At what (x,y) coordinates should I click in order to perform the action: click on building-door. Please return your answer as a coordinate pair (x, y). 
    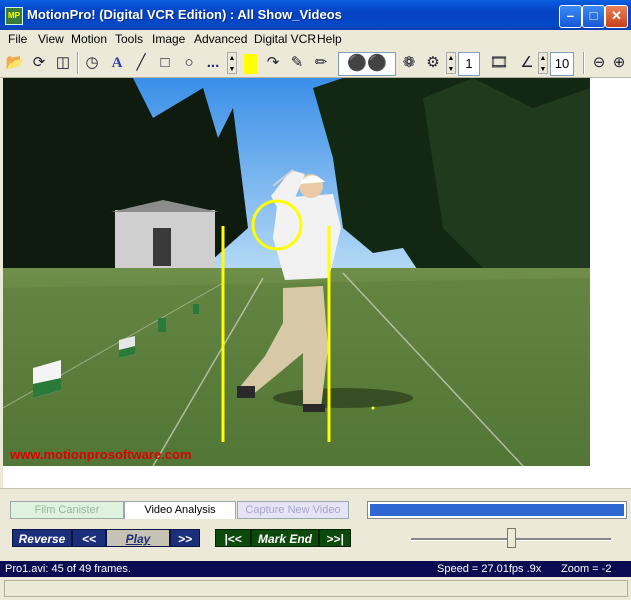
    Looking at the image, I should click on (162, 247).